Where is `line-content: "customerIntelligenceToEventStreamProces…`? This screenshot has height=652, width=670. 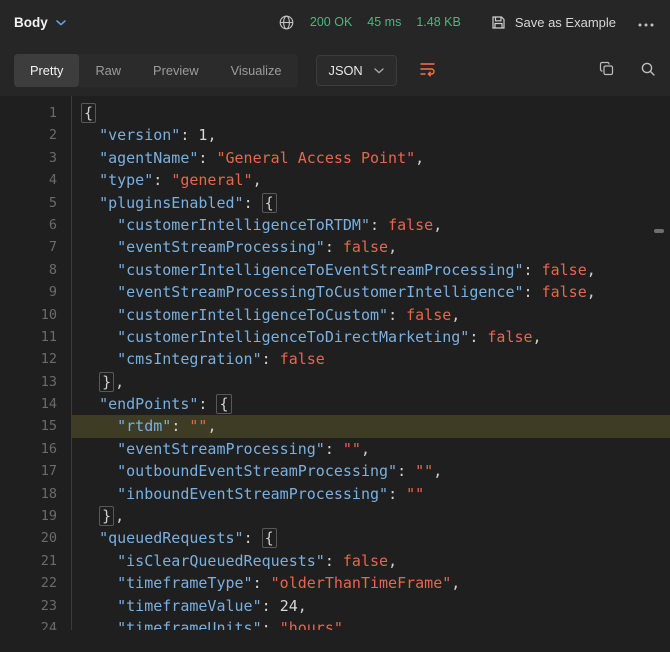 line-content: "customerIntelligenceToEventStreamProces… is located at coordinates (356, 269).